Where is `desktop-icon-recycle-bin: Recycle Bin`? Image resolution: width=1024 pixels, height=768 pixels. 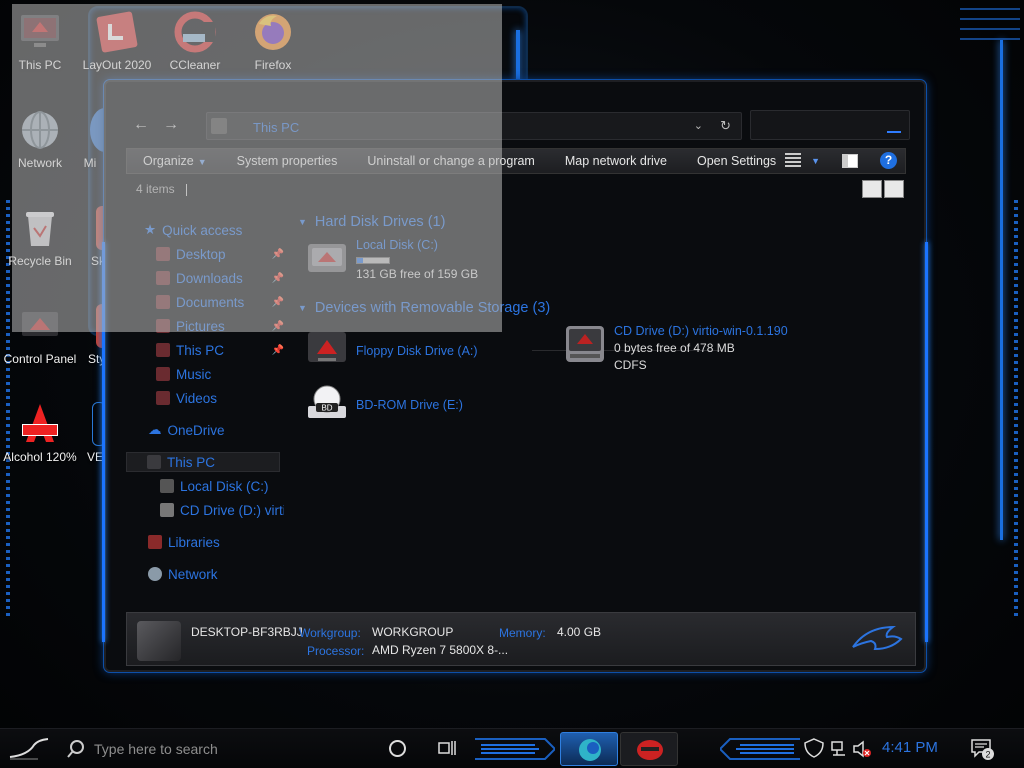
desktop-icon-recycle-bin: Recycle Bin is located at coordinates (40, 237).